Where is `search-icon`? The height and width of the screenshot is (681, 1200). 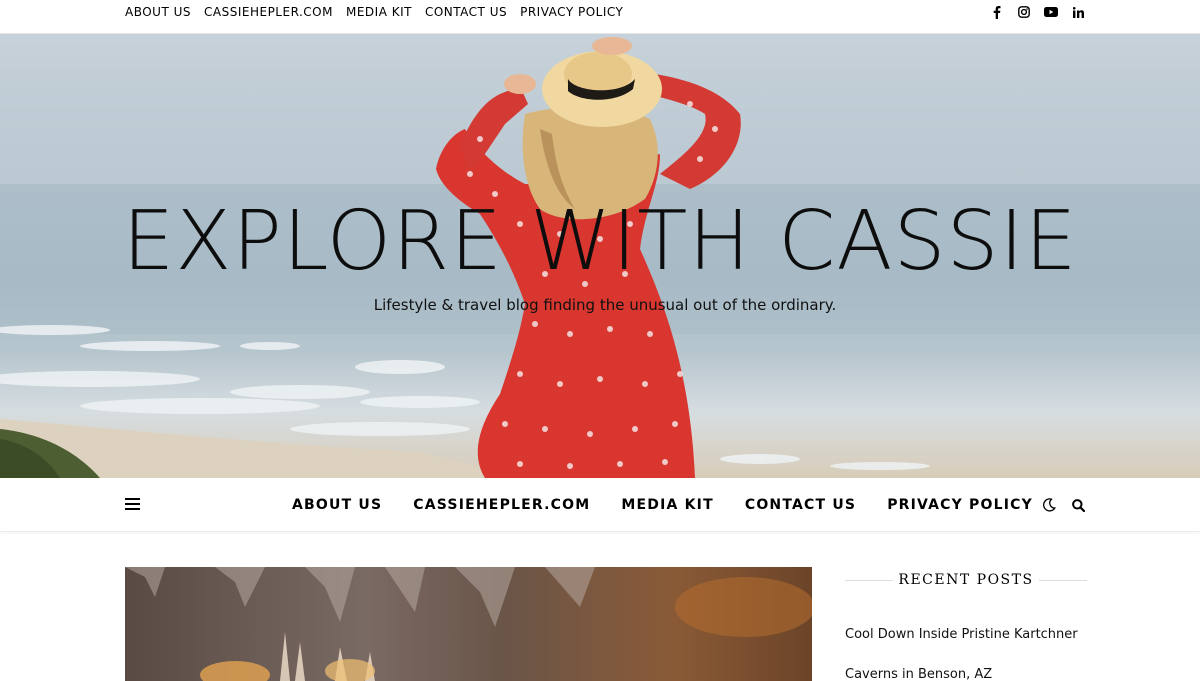 search-icon is located at coordinates (1078, 505).